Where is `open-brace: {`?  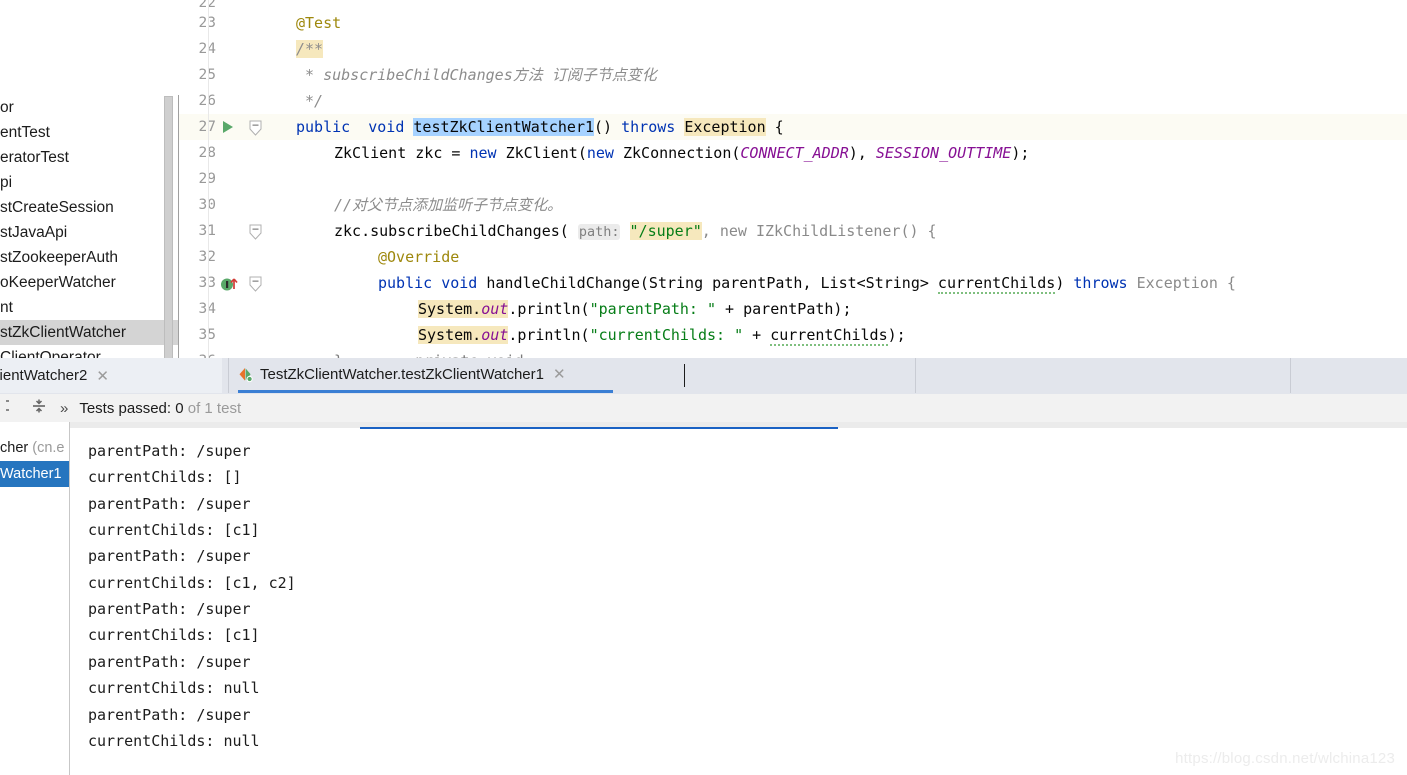 open-brace: { is located at coordinates (779, 127).